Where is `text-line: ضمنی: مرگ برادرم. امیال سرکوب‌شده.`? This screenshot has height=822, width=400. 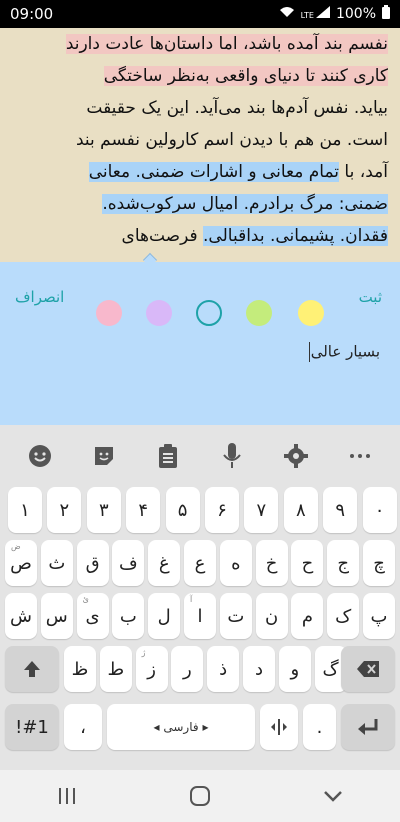
text-line: ضمنی: مرگ برادرم. امیال سرکوب‌شده. is located at coordinates (200, 204).